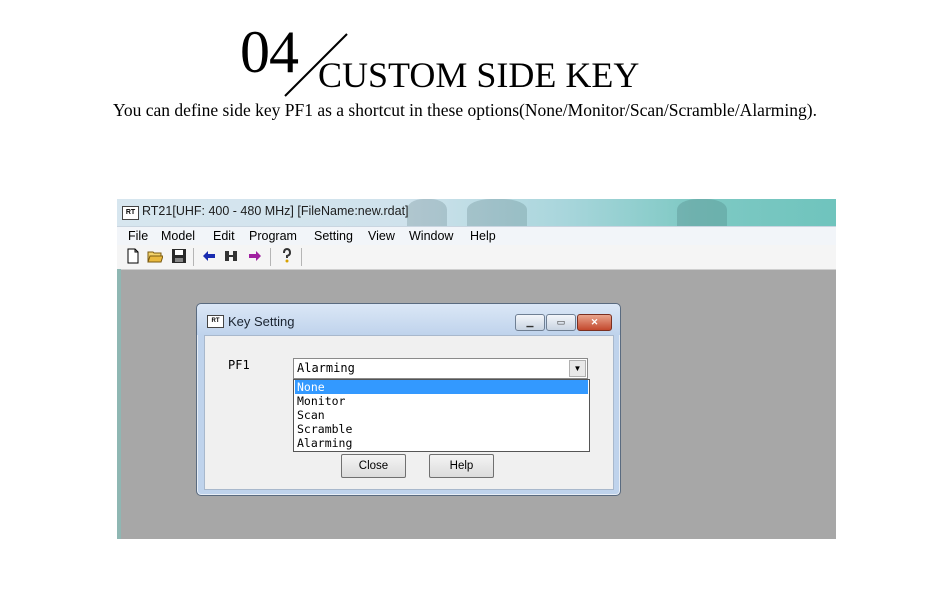  I want to click on menu-file: File, so click(138, 236).